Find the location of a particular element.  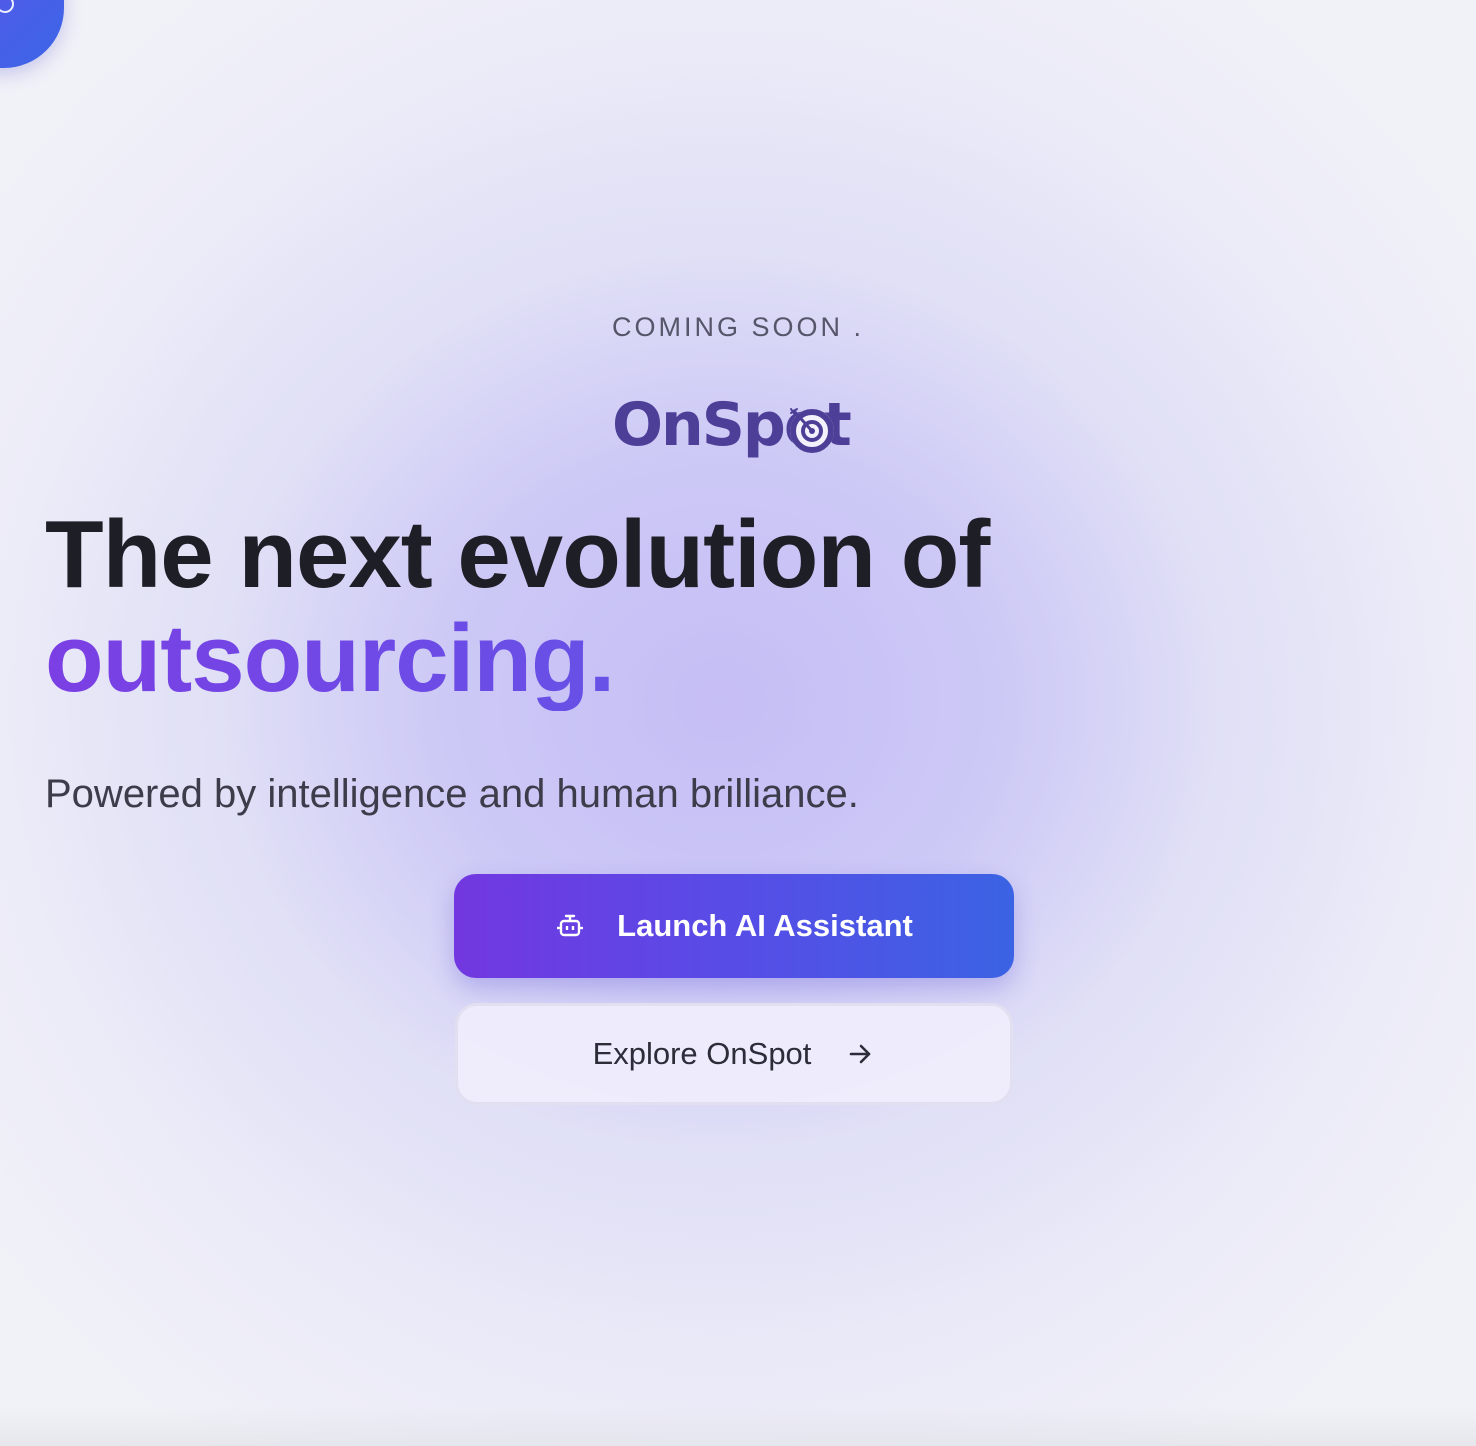

bottom-fade is located at coordinates (738, 1426).